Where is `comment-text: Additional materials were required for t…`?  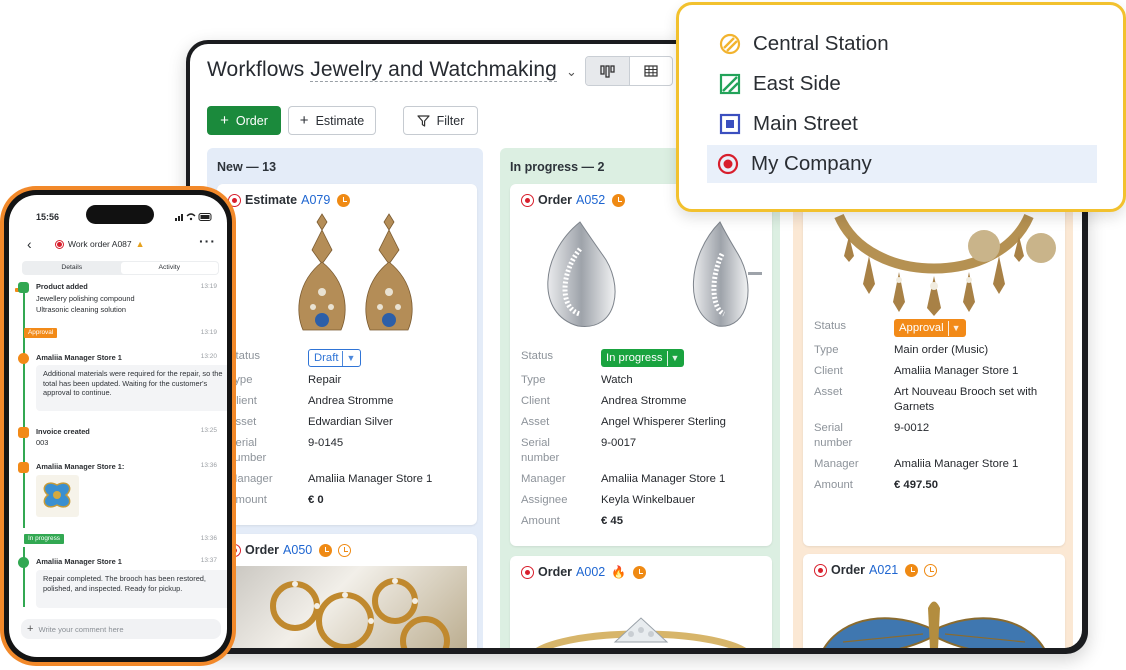 comment-text: Additional materials were required for t… is located at coordinates (131, 388).